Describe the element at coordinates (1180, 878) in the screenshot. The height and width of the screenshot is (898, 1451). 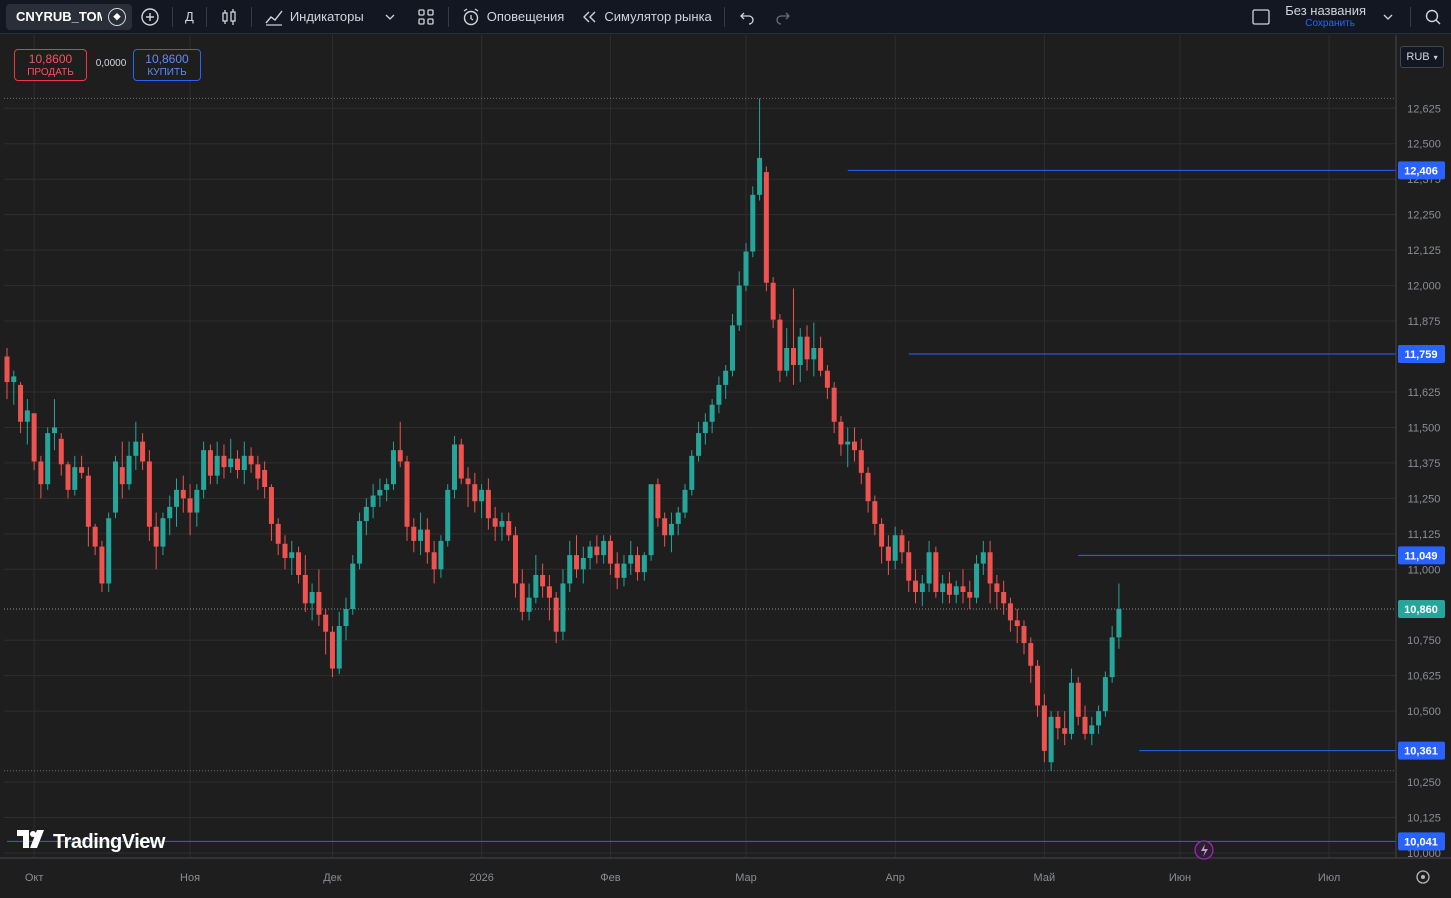
I see `time-tick-label: Июн` at that location.